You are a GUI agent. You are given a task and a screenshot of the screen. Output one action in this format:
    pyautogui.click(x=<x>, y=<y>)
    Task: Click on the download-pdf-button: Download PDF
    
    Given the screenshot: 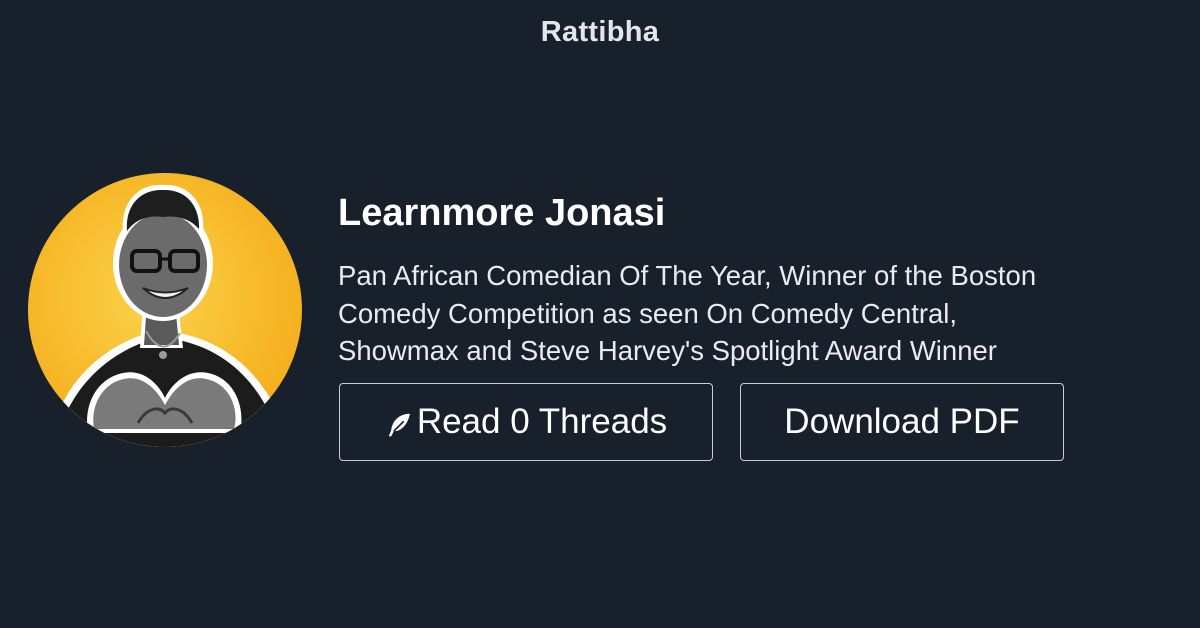 What is the action you would take?
    pyautogui.click(x=902, y=422)
    